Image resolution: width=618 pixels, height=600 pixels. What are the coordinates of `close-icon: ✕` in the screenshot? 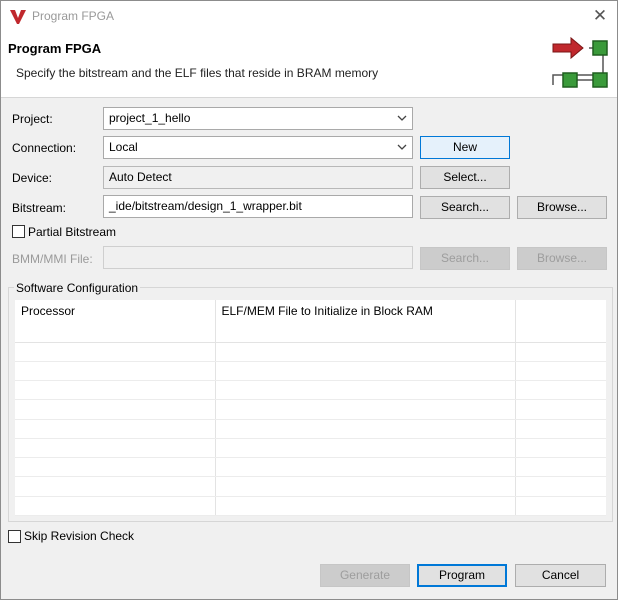 It's located at (600, 16).